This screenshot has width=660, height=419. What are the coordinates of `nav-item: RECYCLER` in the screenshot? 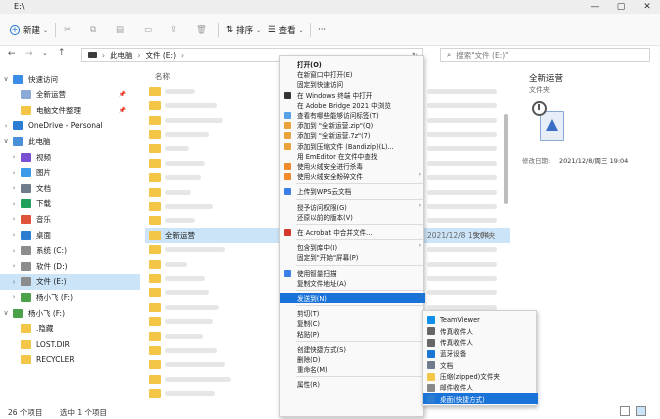 It's located at (70, 360).